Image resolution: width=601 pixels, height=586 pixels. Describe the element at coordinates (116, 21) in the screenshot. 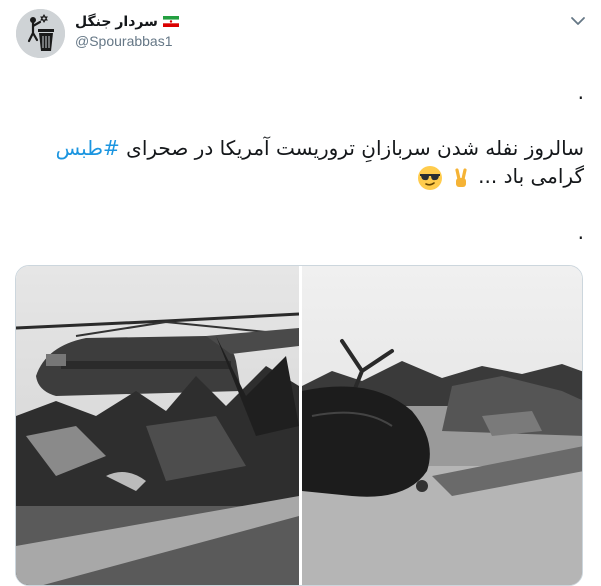

I see `display-name: سردار جنگل` at that location.